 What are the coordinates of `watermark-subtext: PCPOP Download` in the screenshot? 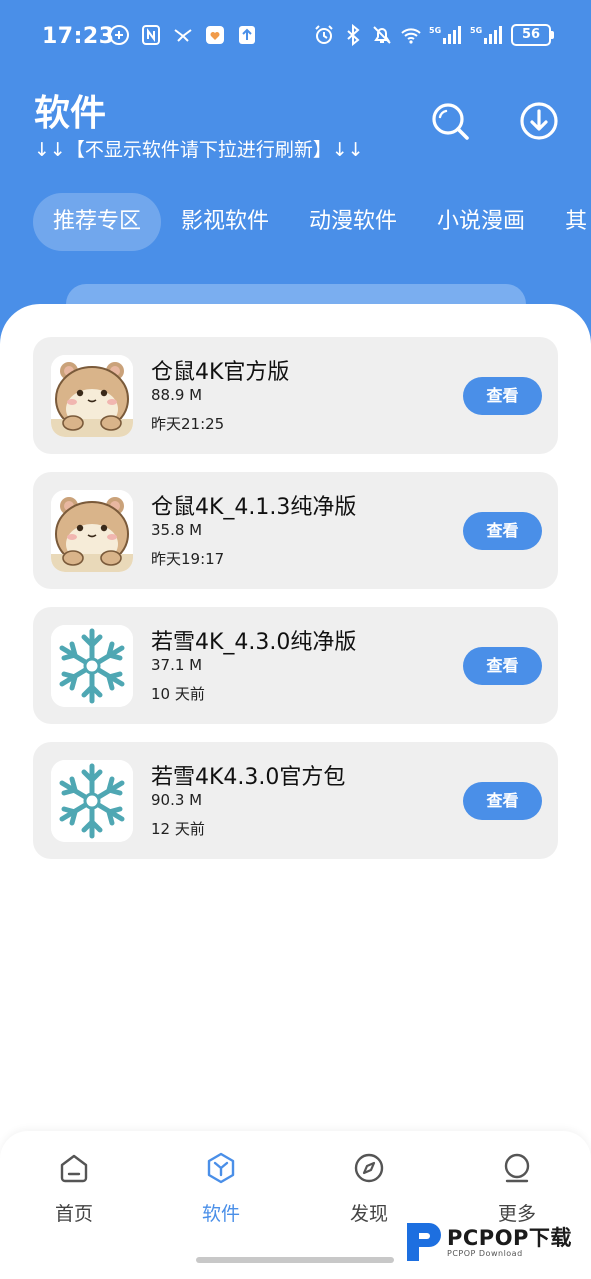 It's located at (485, 1253).